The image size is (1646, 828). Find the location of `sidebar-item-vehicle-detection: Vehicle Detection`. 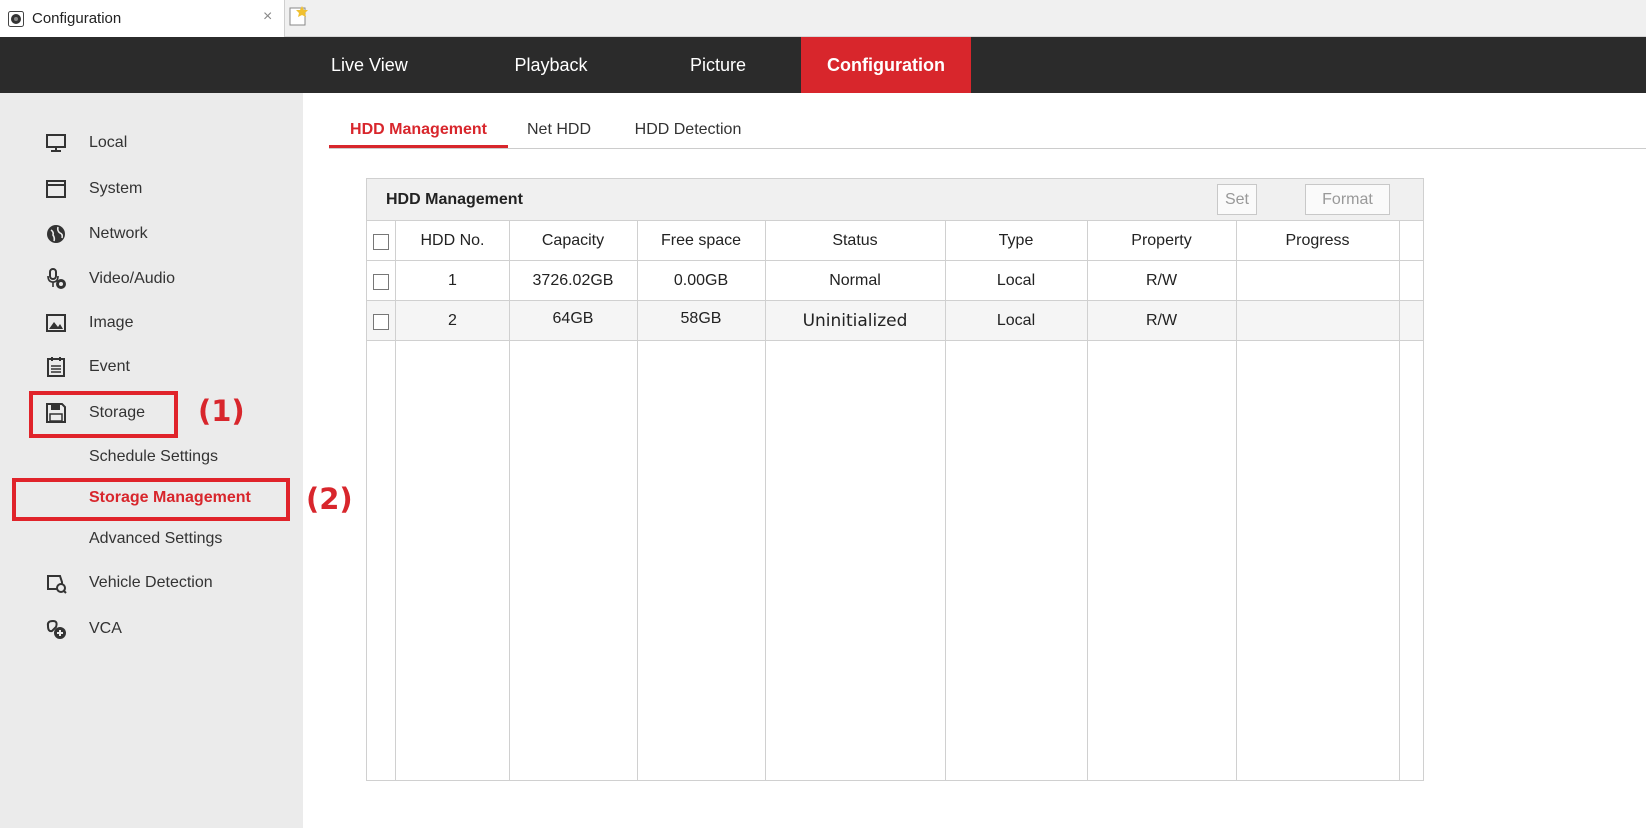

sidebar-item-vehicle-detection: Vehicle Detection is located at coordinates (151, 583).